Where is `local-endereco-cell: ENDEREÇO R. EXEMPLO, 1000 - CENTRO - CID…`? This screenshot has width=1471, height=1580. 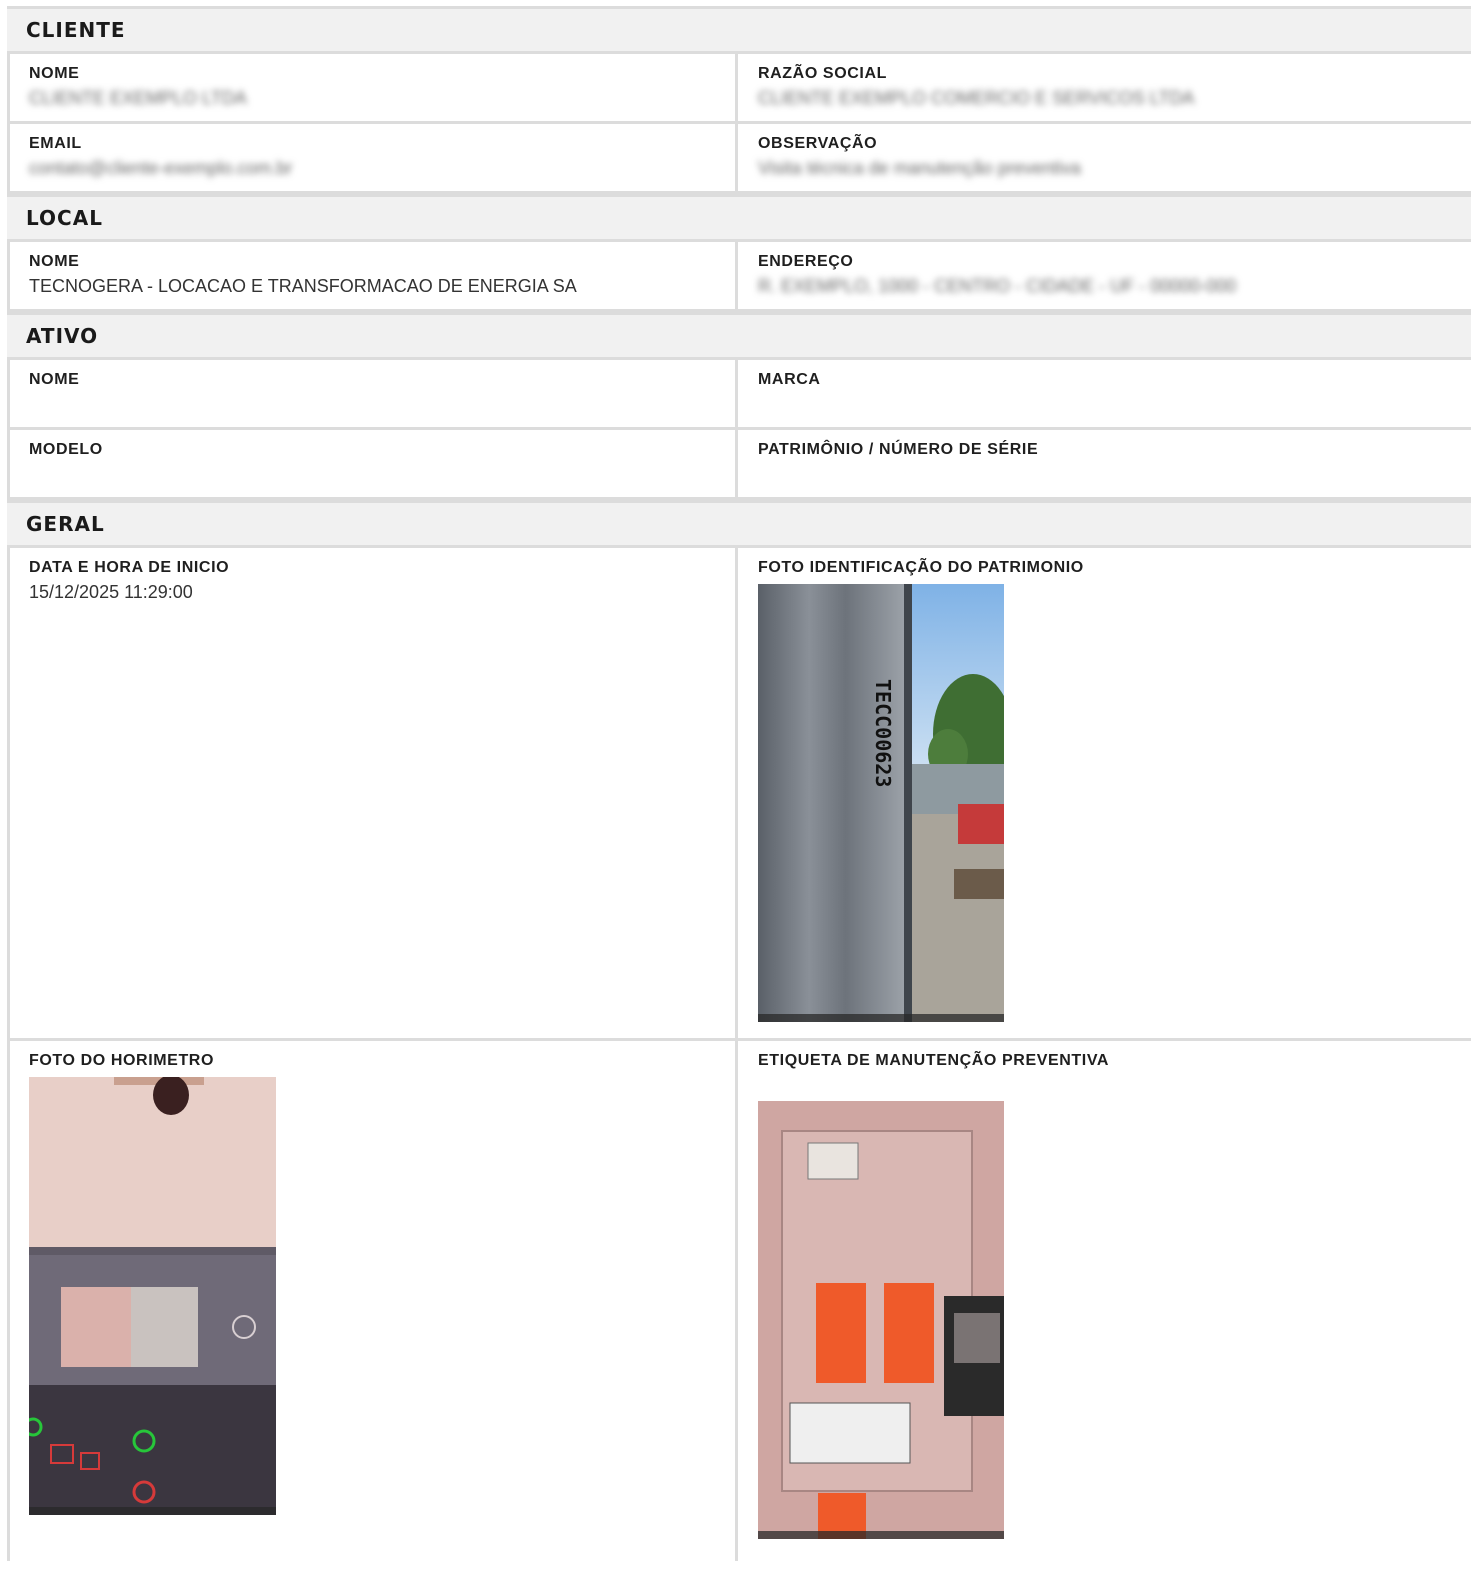 local-endereco-cell: ENDEREÇO R. EXEMPLO, 1000 - CENTRO - CID… is located at coordinates (1104, 275).